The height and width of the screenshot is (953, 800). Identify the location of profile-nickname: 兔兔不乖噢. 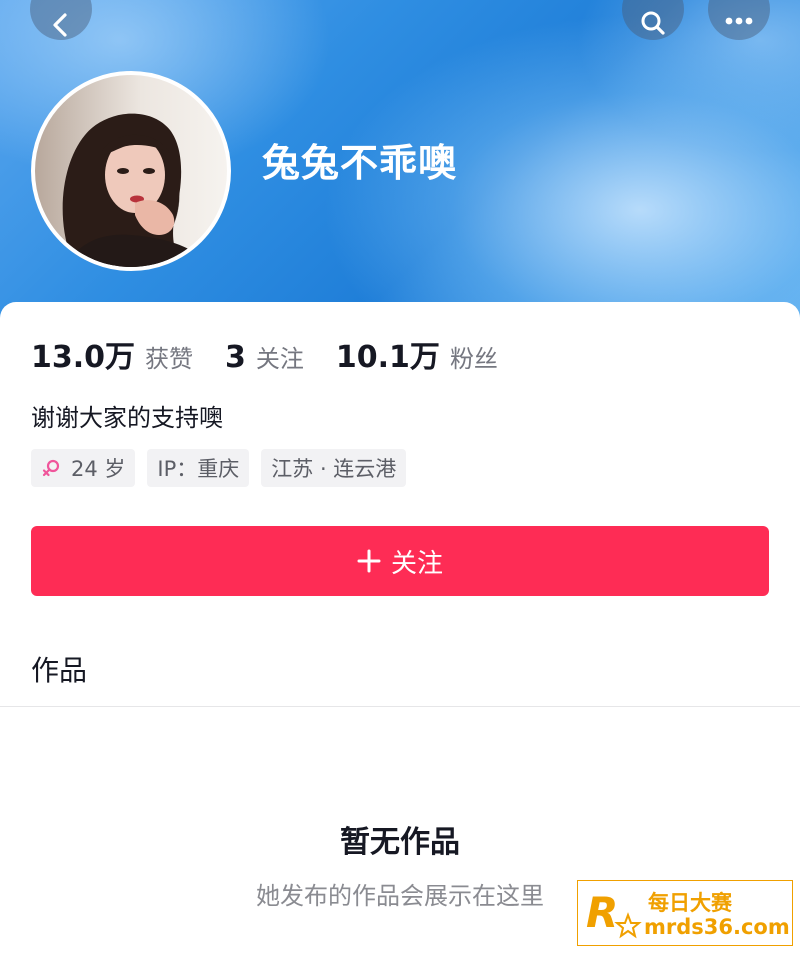
(360, 163).